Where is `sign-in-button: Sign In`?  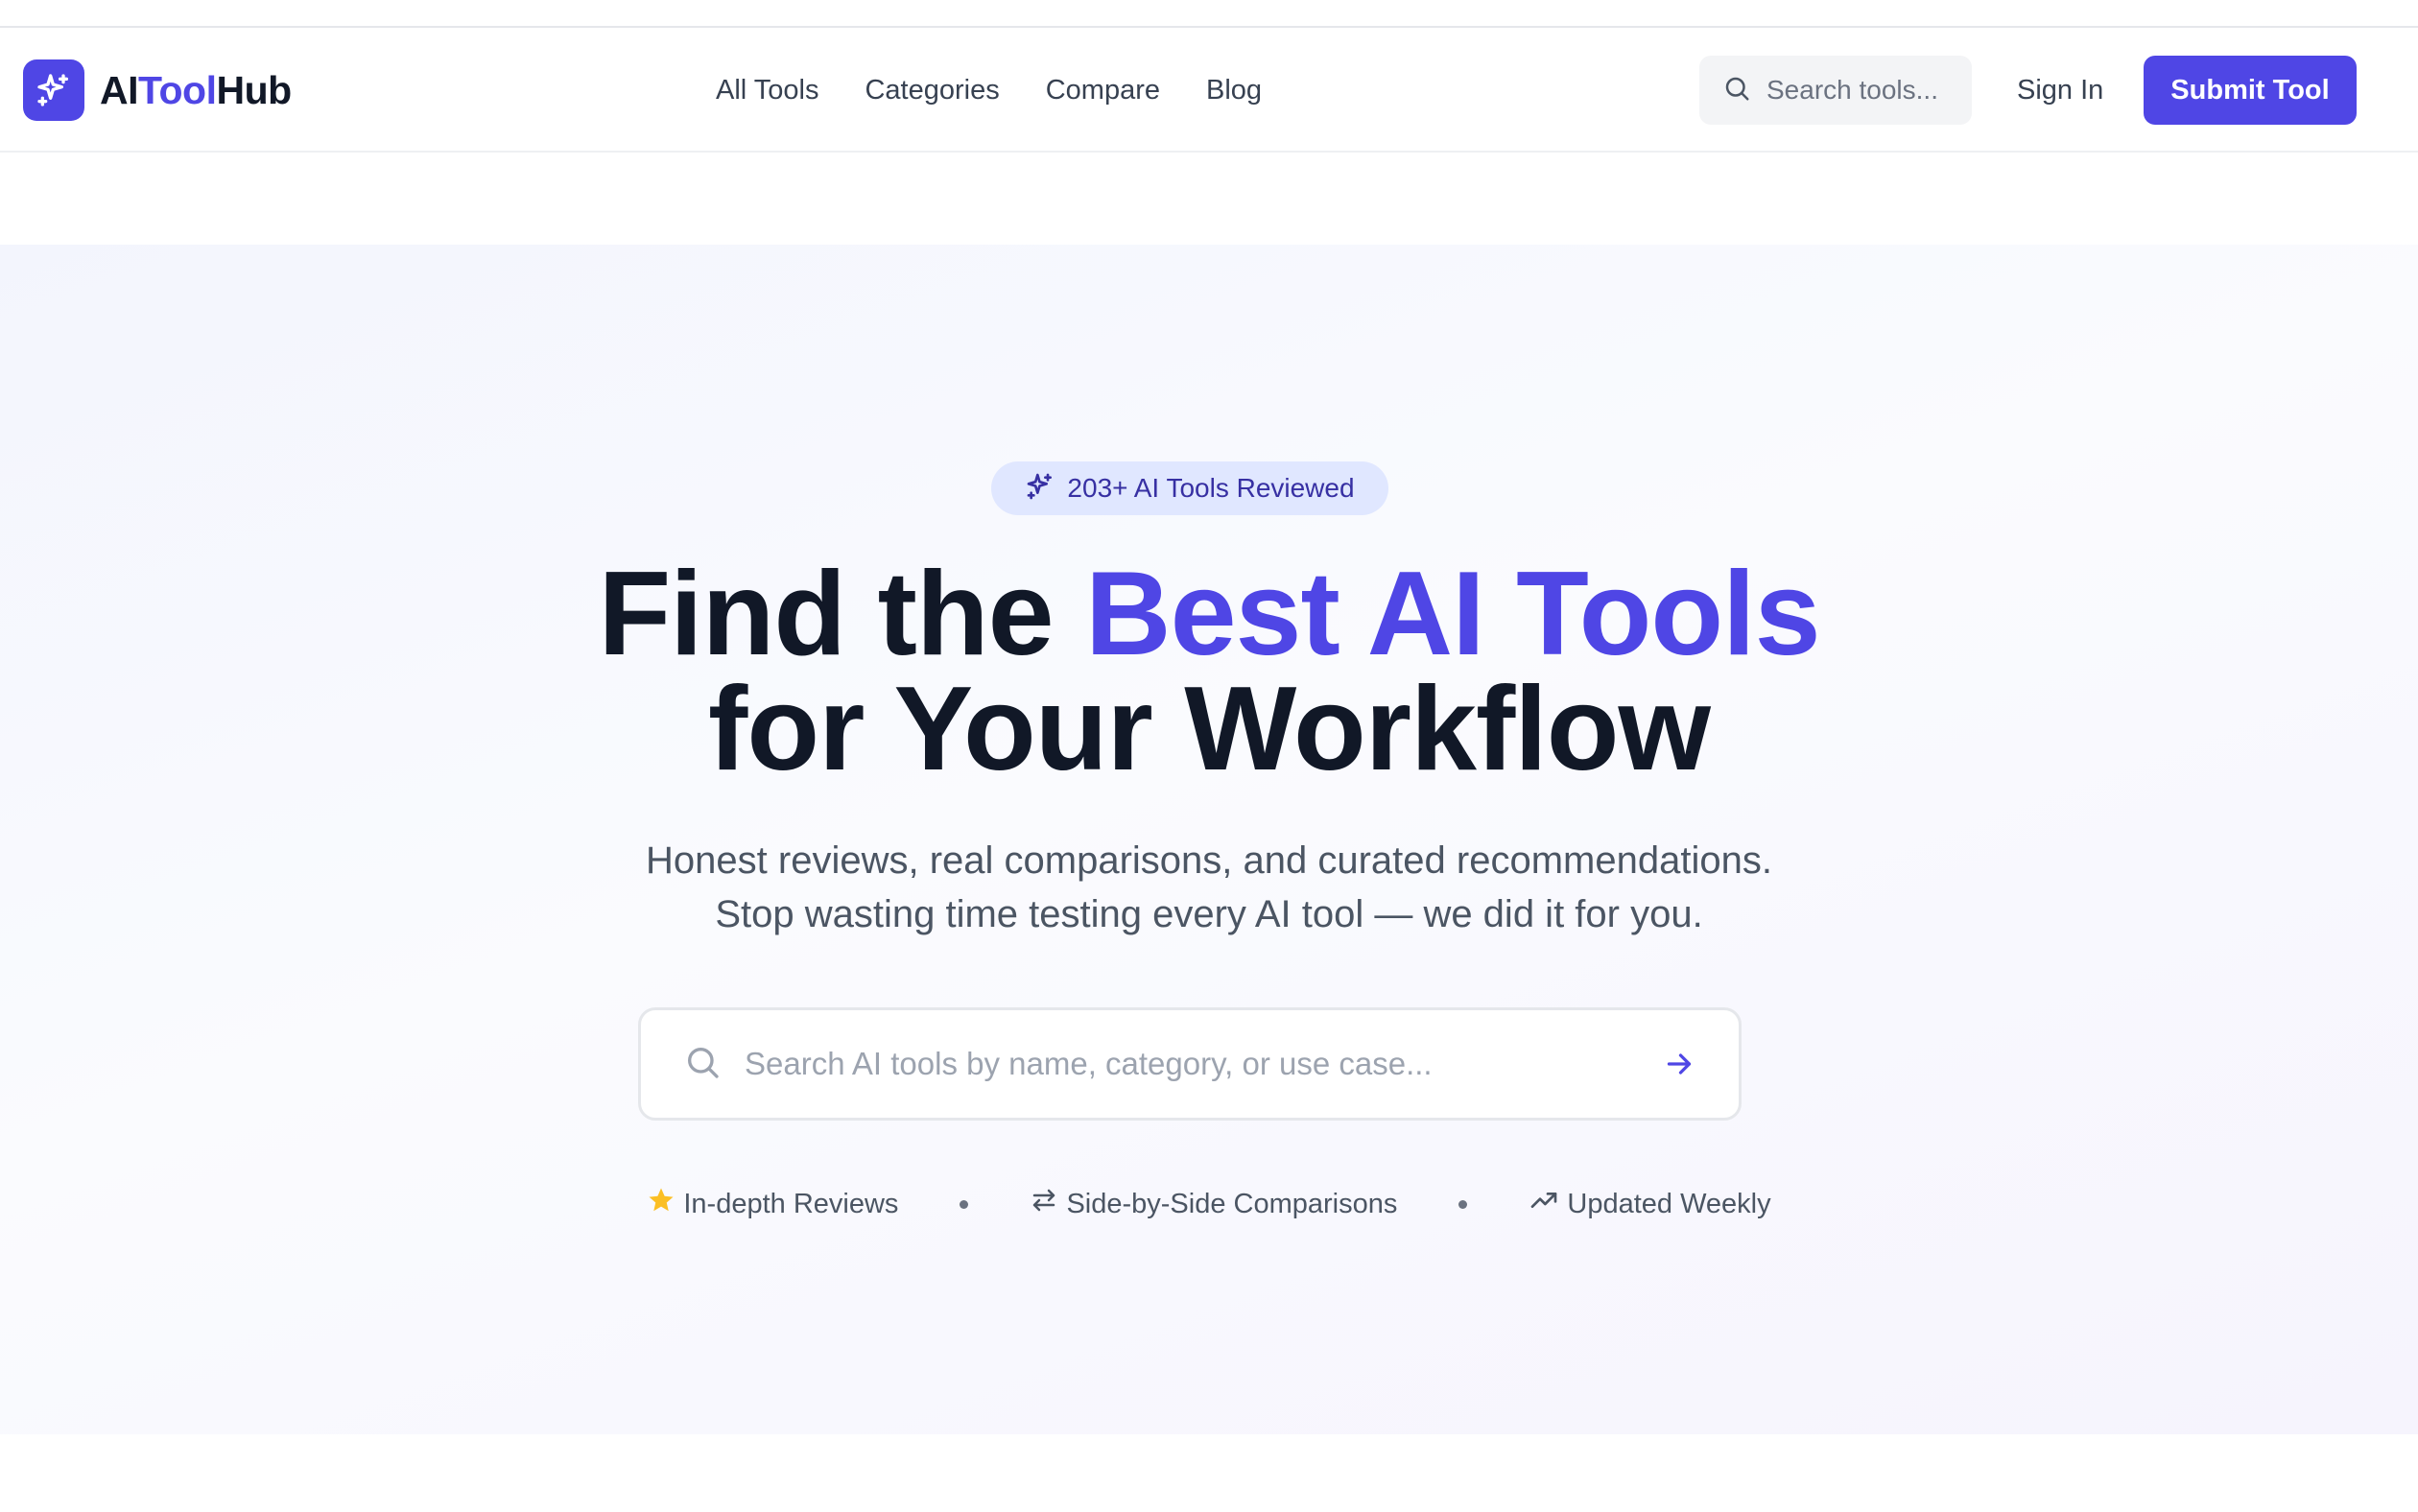
sign-in-button: Sign In is located at coordinates (2060, 90).